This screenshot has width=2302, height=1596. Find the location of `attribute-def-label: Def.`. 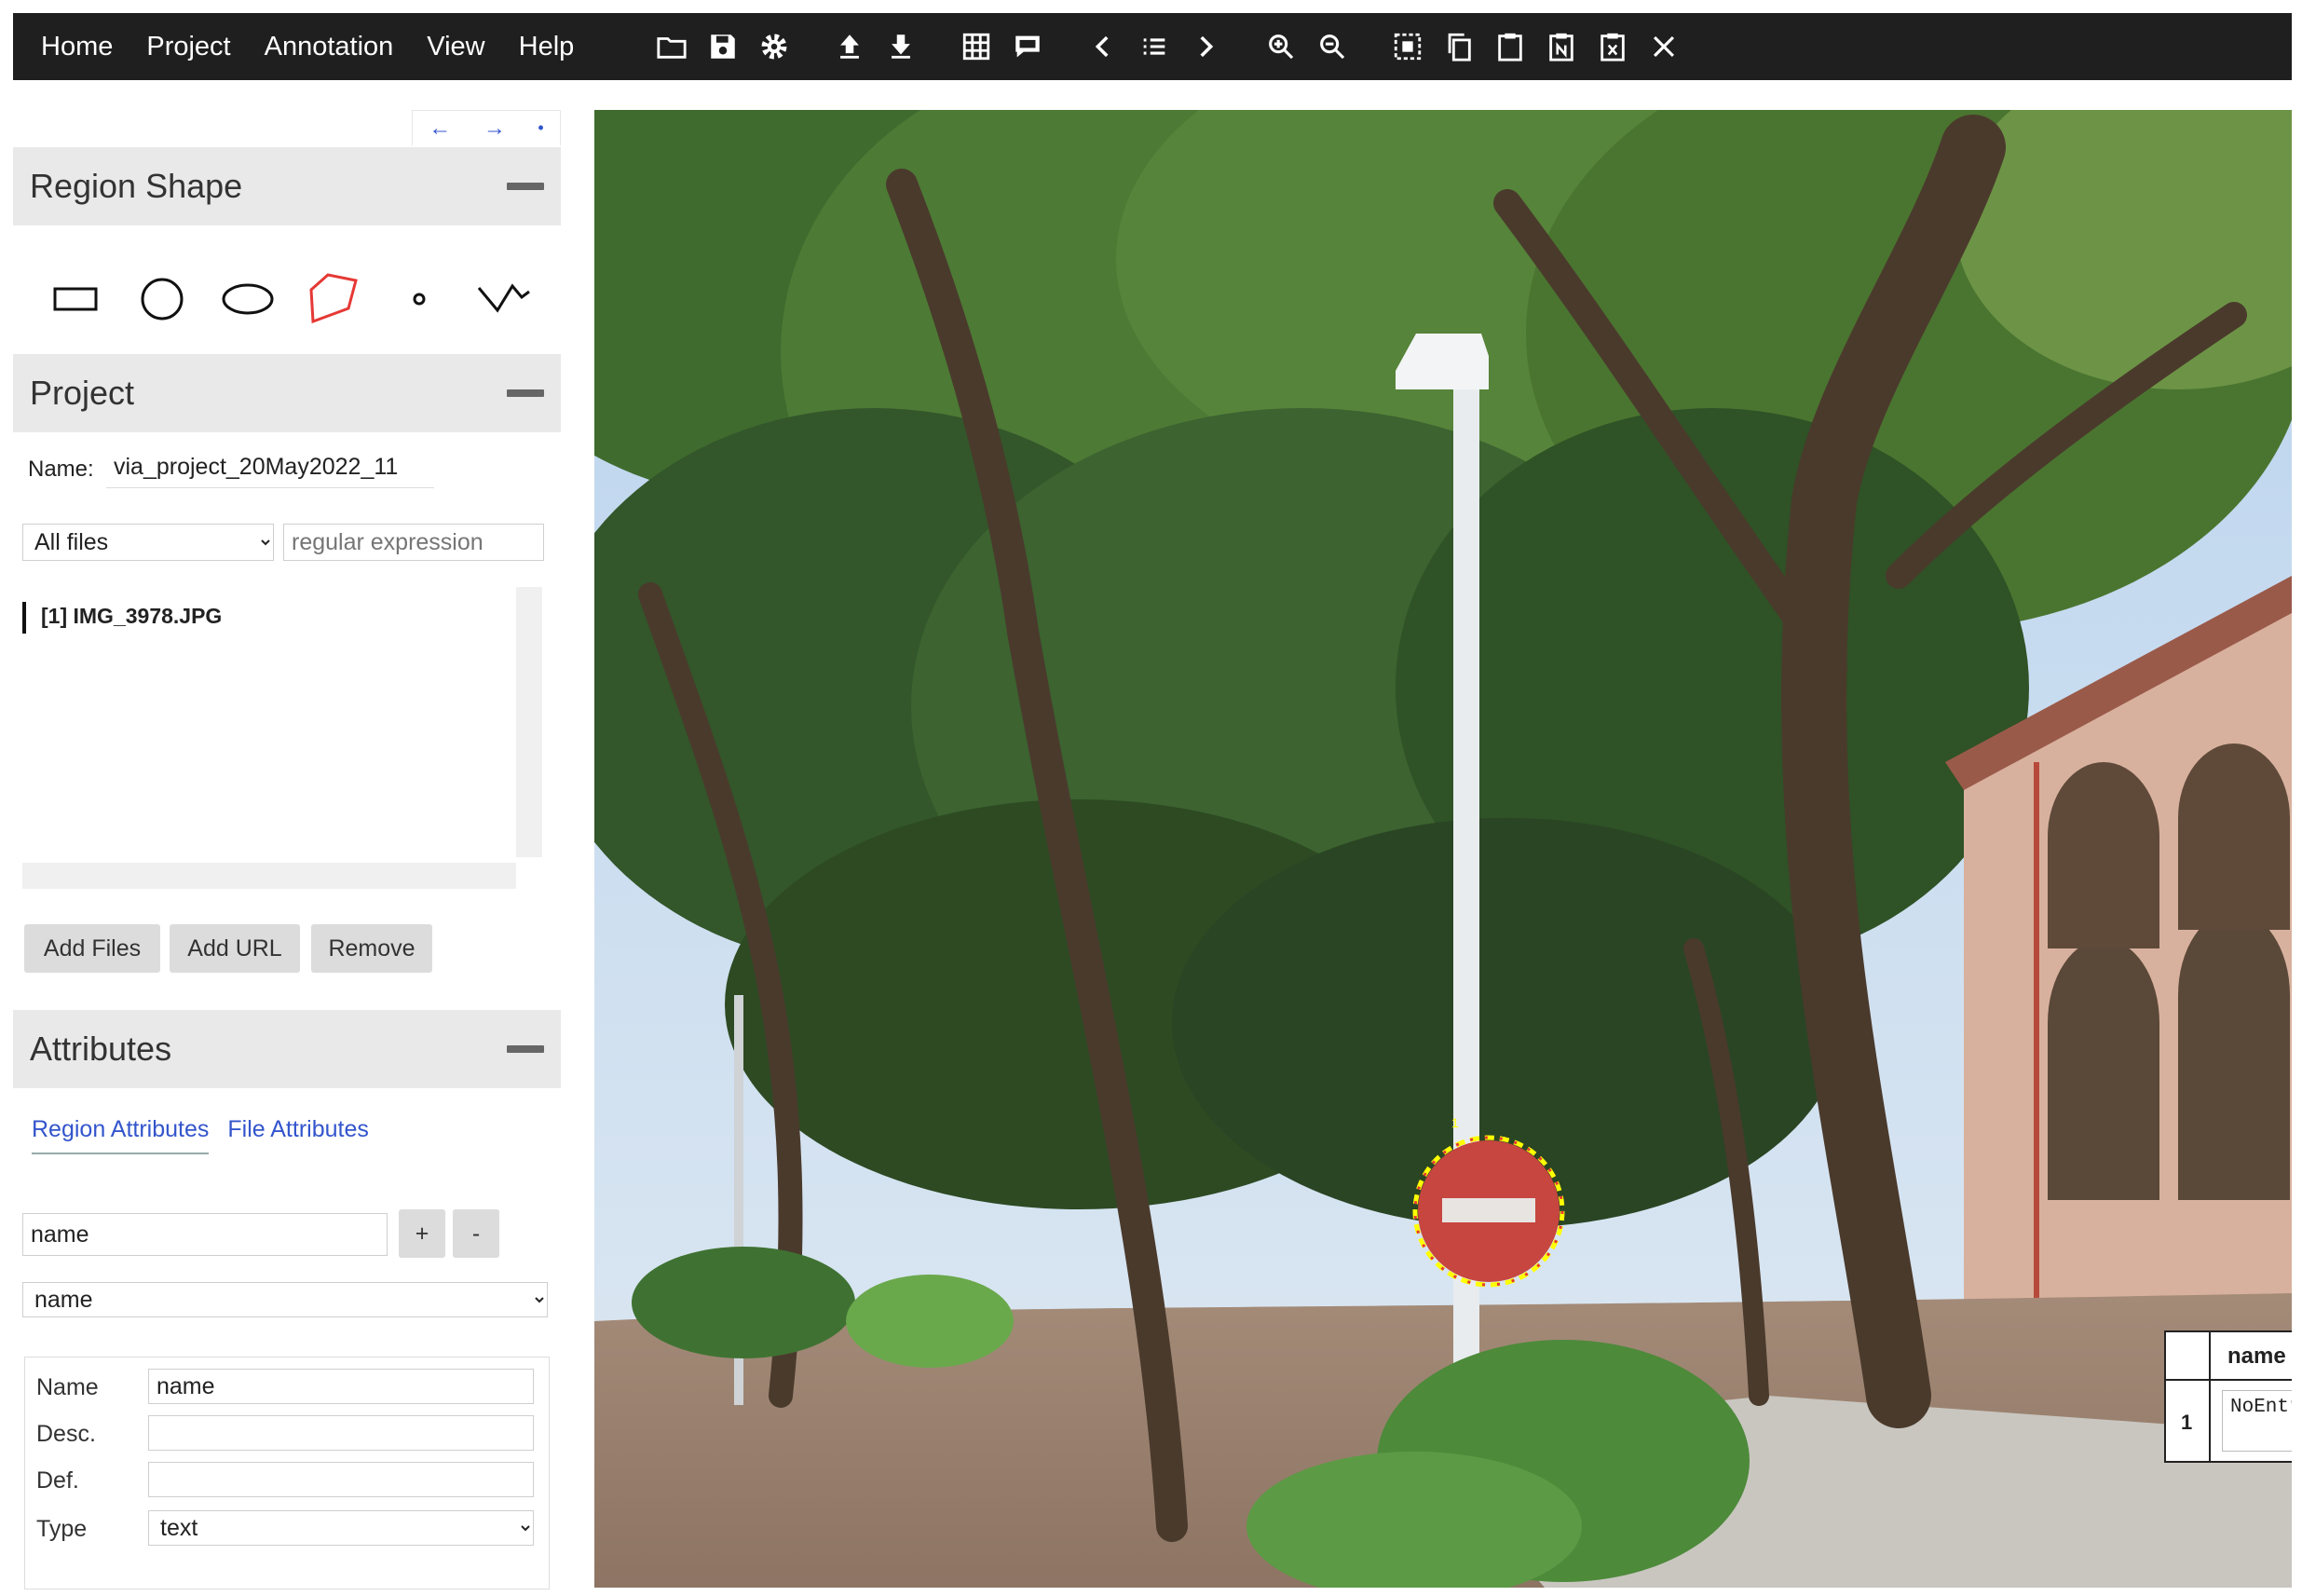

attribute-def-label: Def. is located at coordinates (57, 1480).